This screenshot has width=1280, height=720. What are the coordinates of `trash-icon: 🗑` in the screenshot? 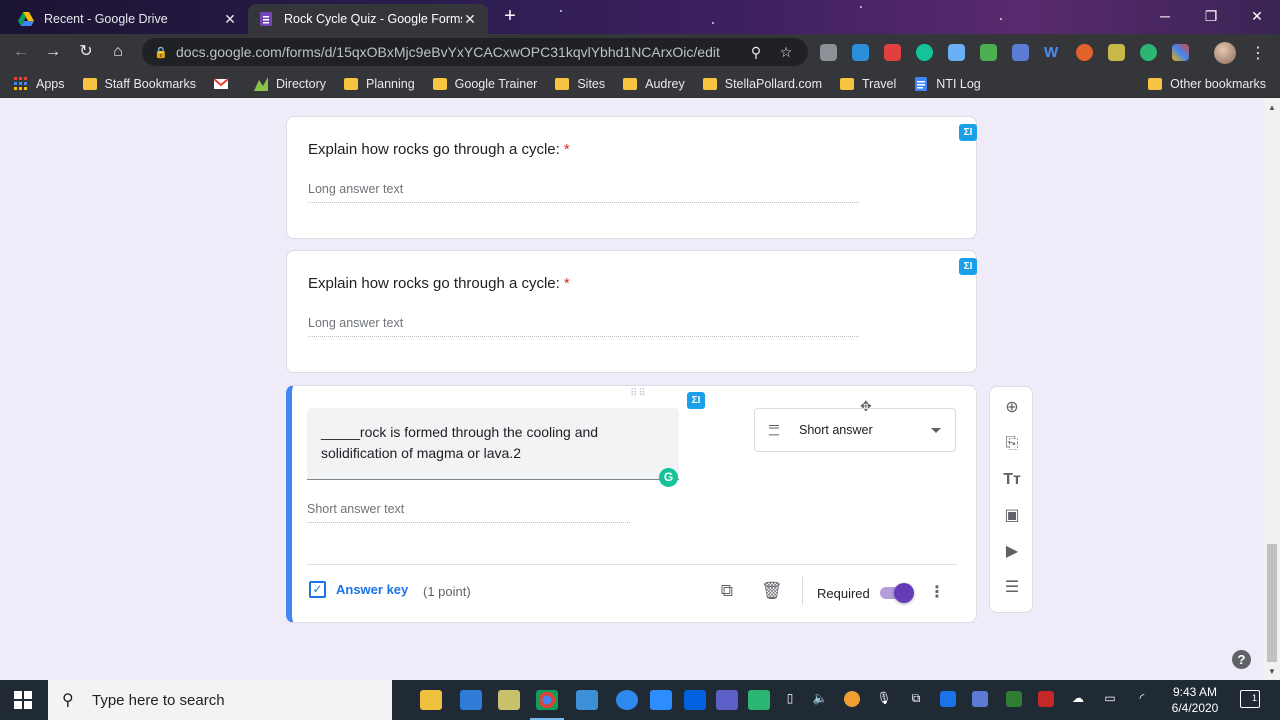 It's located at (772, 591).